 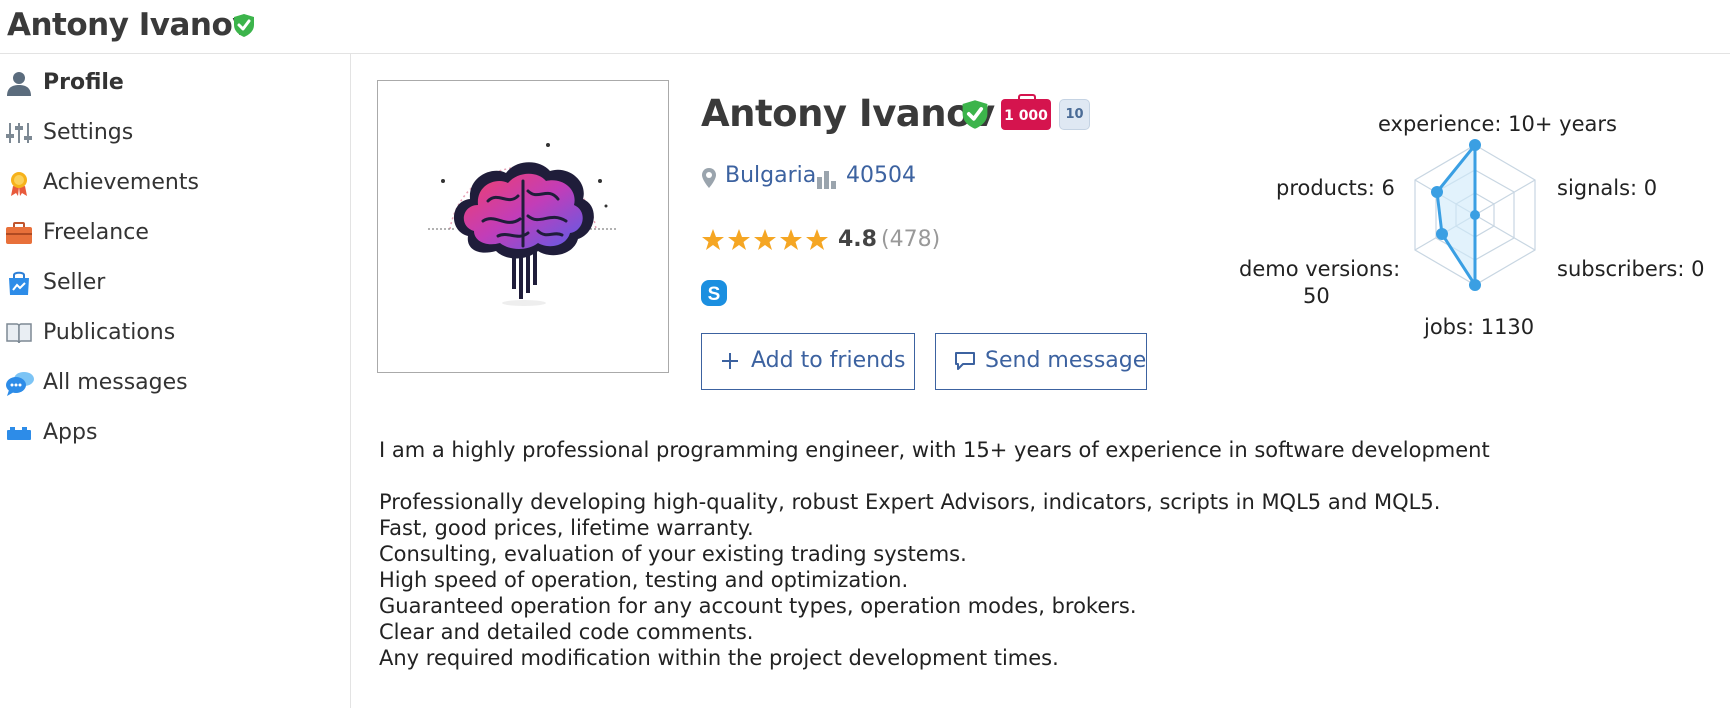 I want to click on radar-grid, so click(x=1475, y=215).